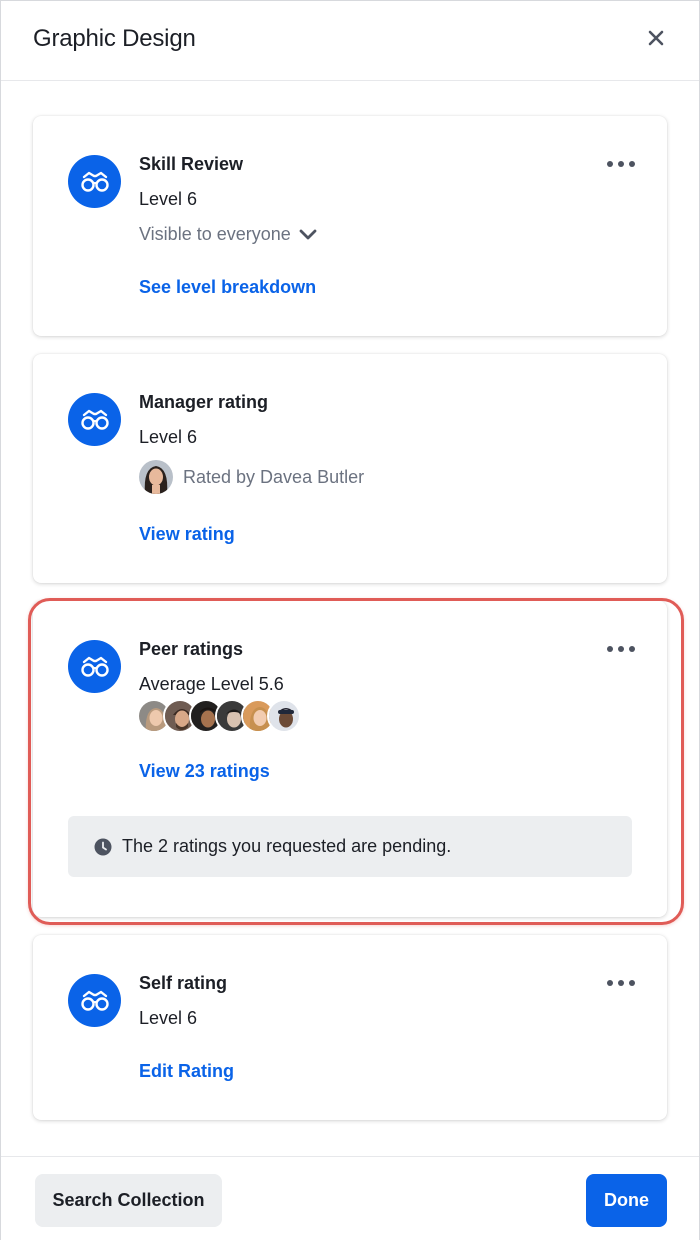  What do you see at coordinates (191, 649) in the screenshot?
I see `card-title: Peer ratings` at bounding box center [191, 649].